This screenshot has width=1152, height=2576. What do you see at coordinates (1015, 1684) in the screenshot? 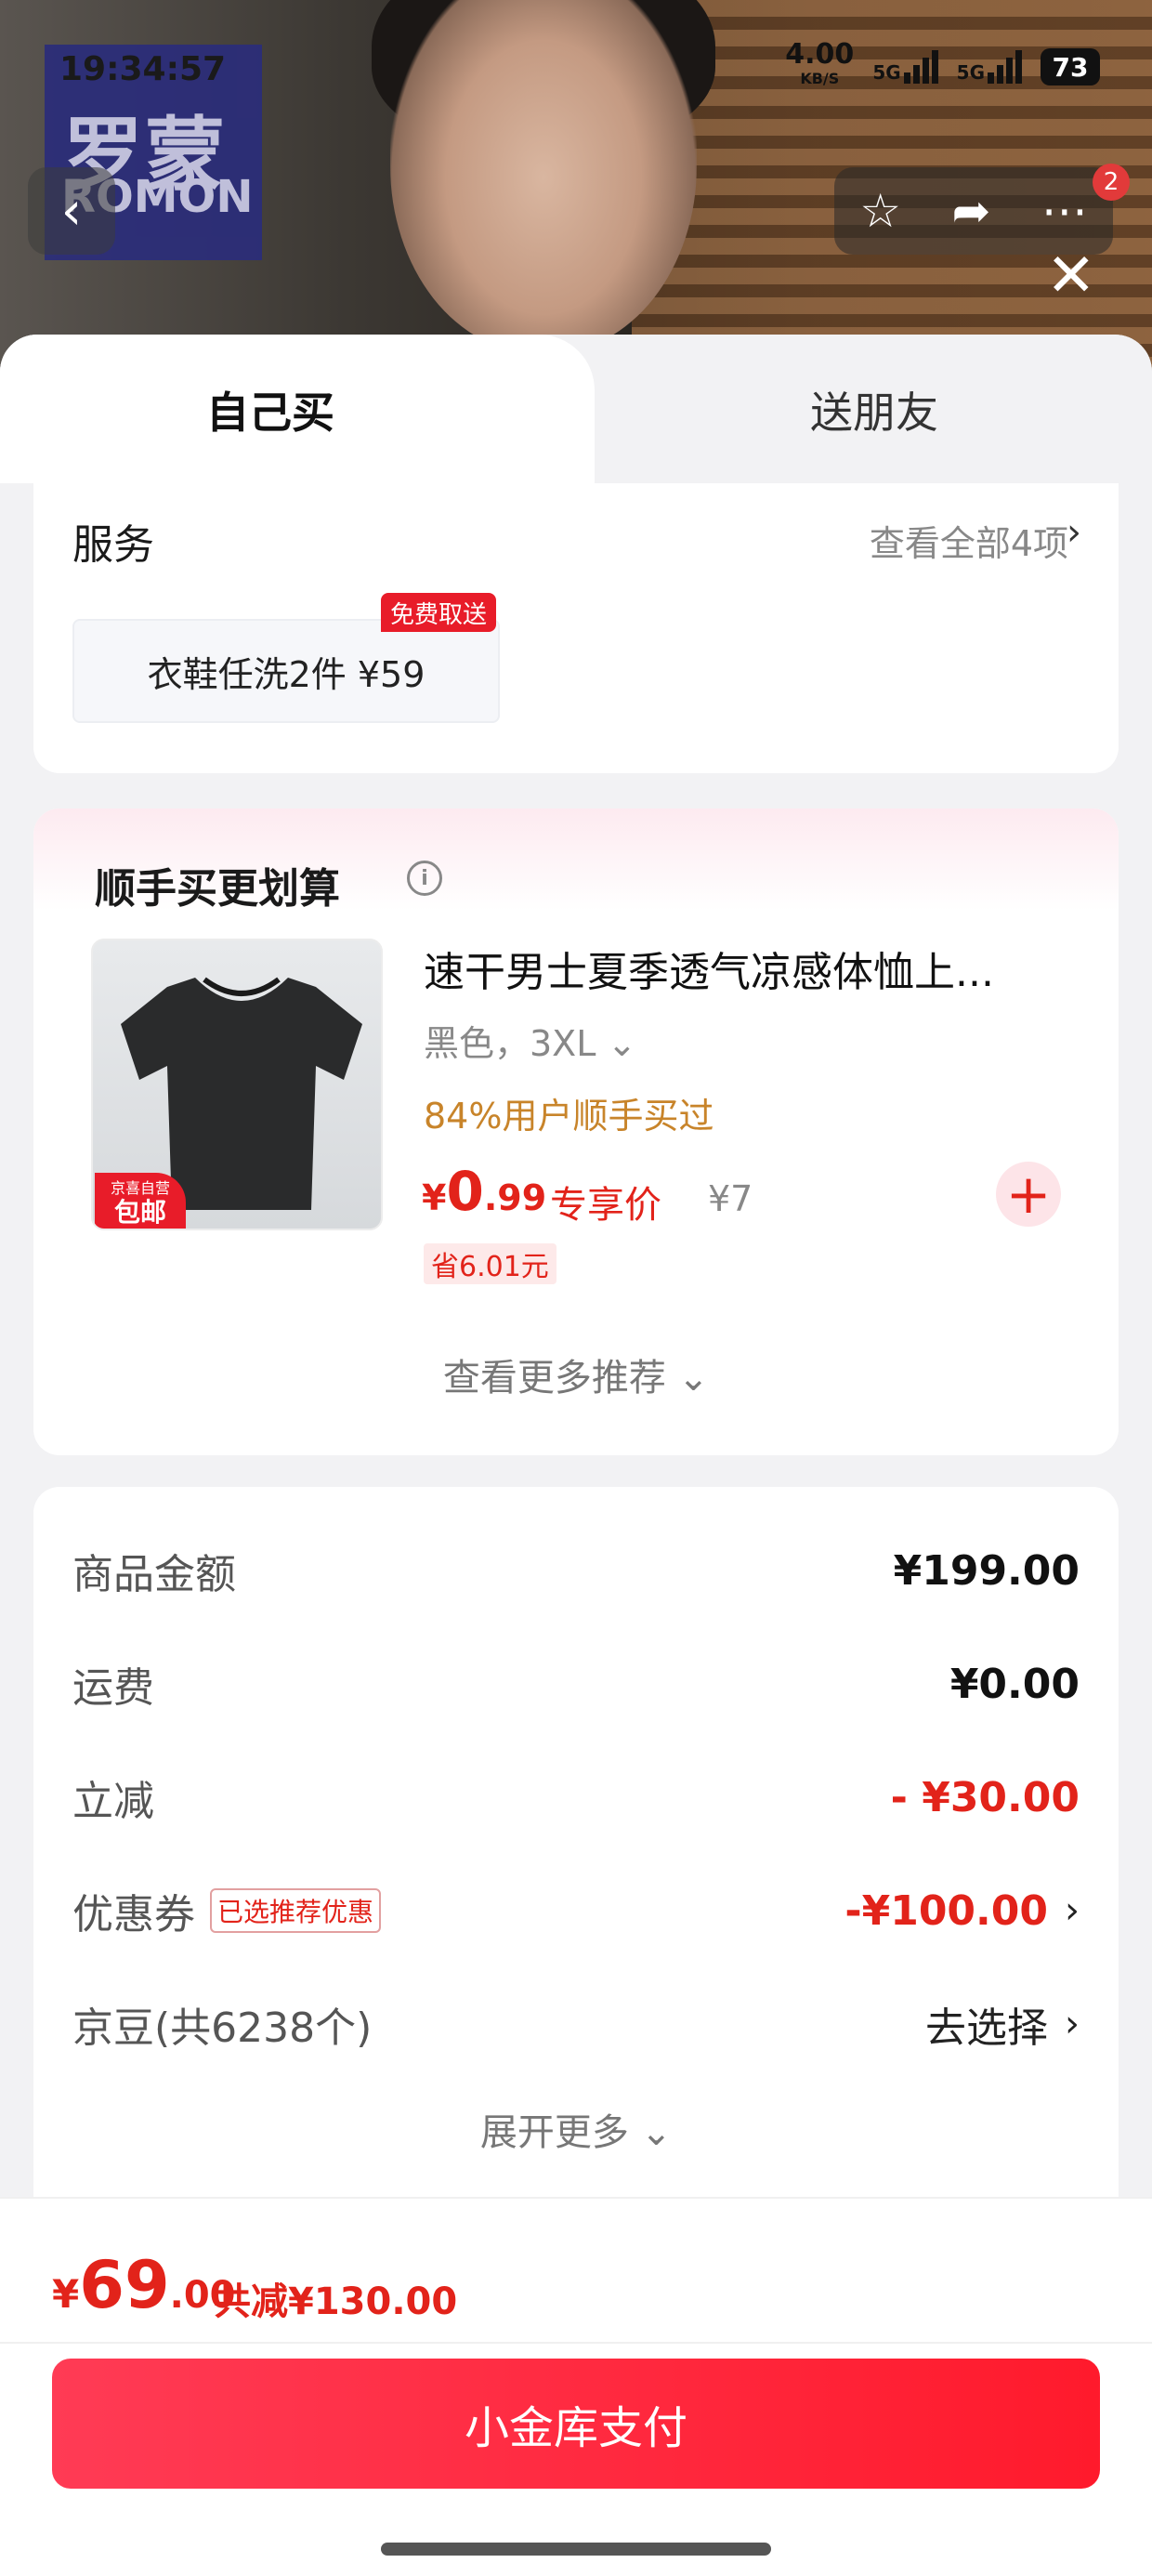
I see `summary-value: ¥0.00` at bounding box center [1015, 1684].